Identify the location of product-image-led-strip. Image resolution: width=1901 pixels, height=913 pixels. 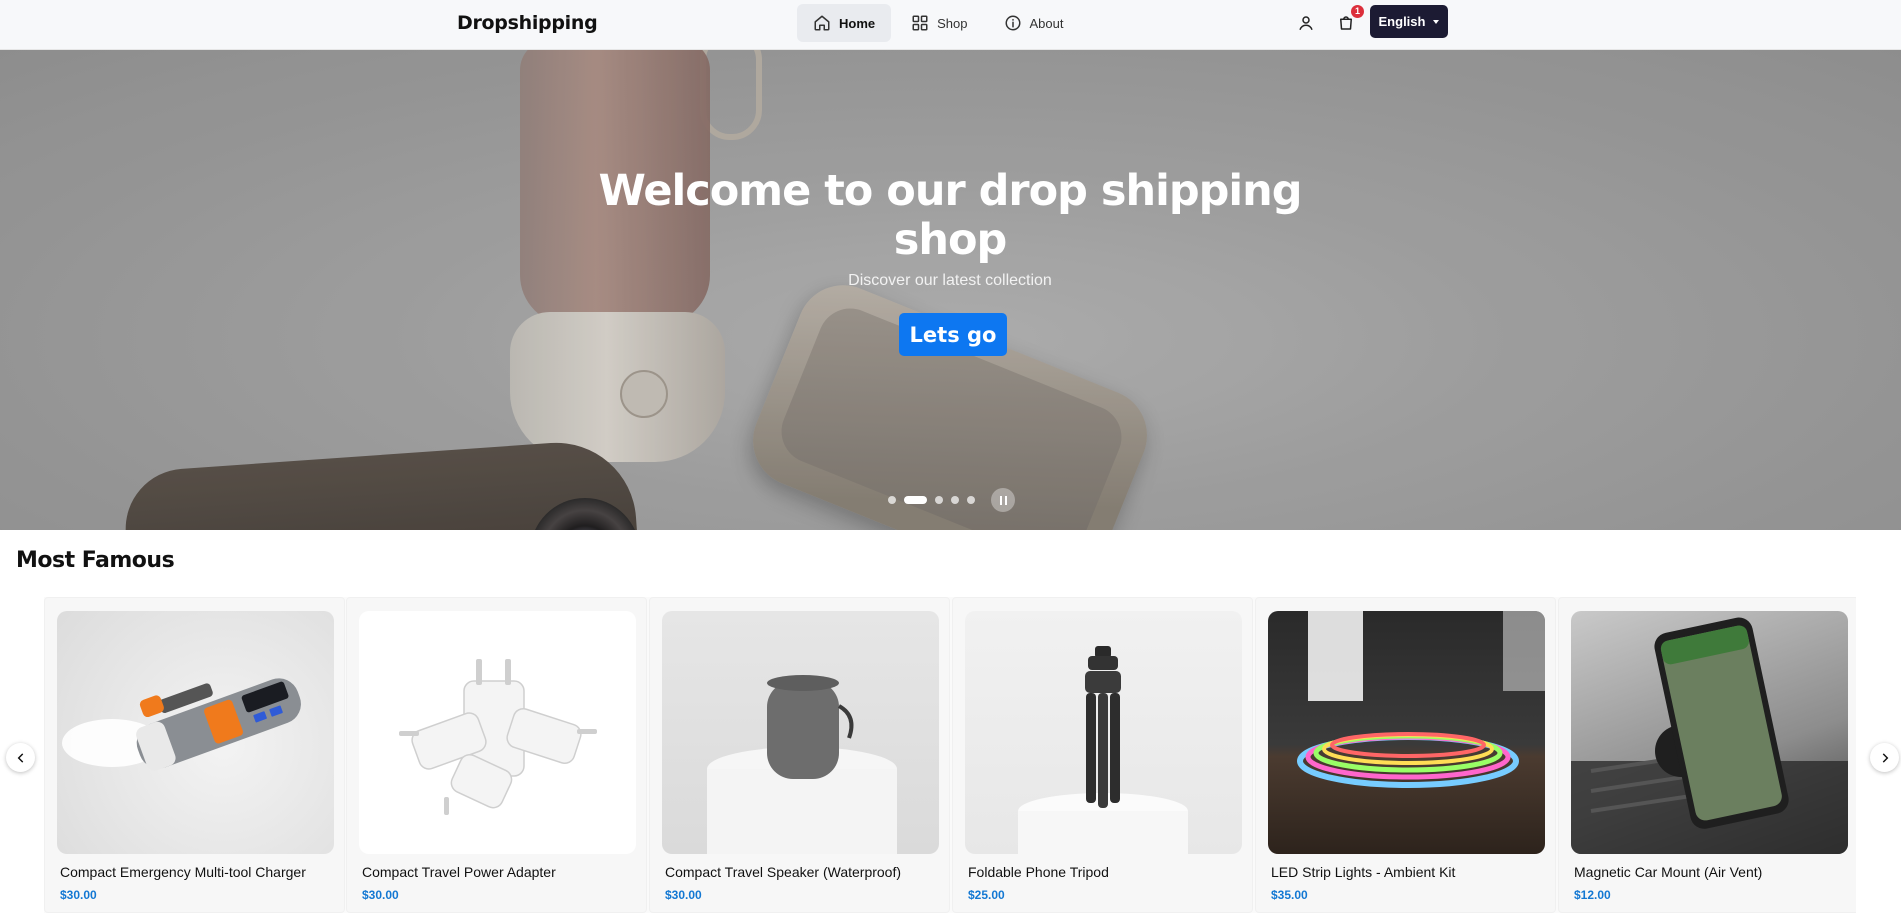
(1406, 732).